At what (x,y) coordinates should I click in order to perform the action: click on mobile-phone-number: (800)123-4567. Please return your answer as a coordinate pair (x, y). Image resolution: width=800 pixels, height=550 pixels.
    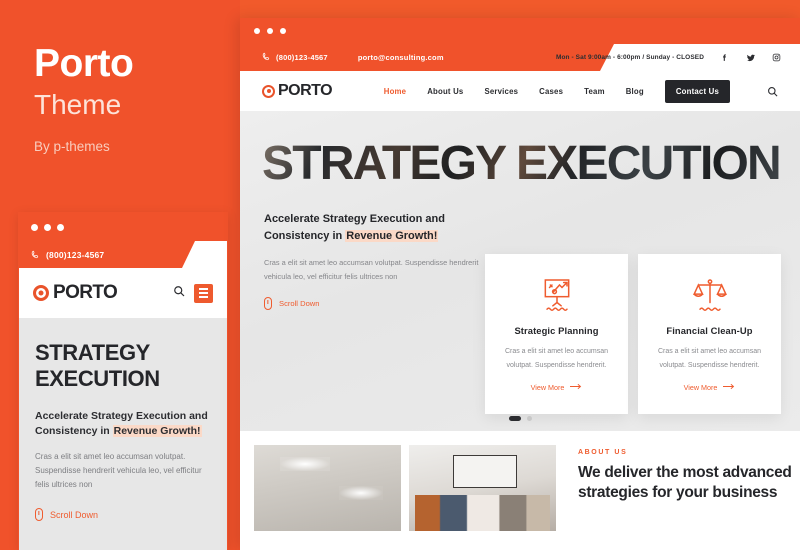
    Looking at the image, I should click on (75, 254).